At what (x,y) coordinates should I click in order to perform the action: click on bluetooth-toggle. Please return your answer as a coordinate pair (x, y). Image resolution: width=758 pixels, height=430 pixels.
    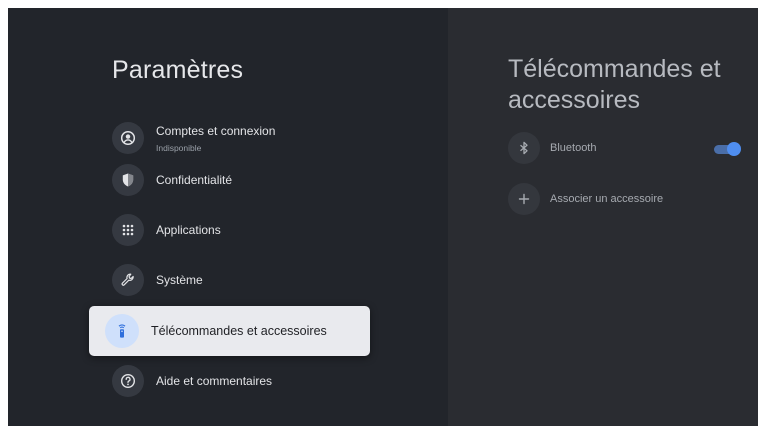
    Looking at the image, I should click on (727, 149).